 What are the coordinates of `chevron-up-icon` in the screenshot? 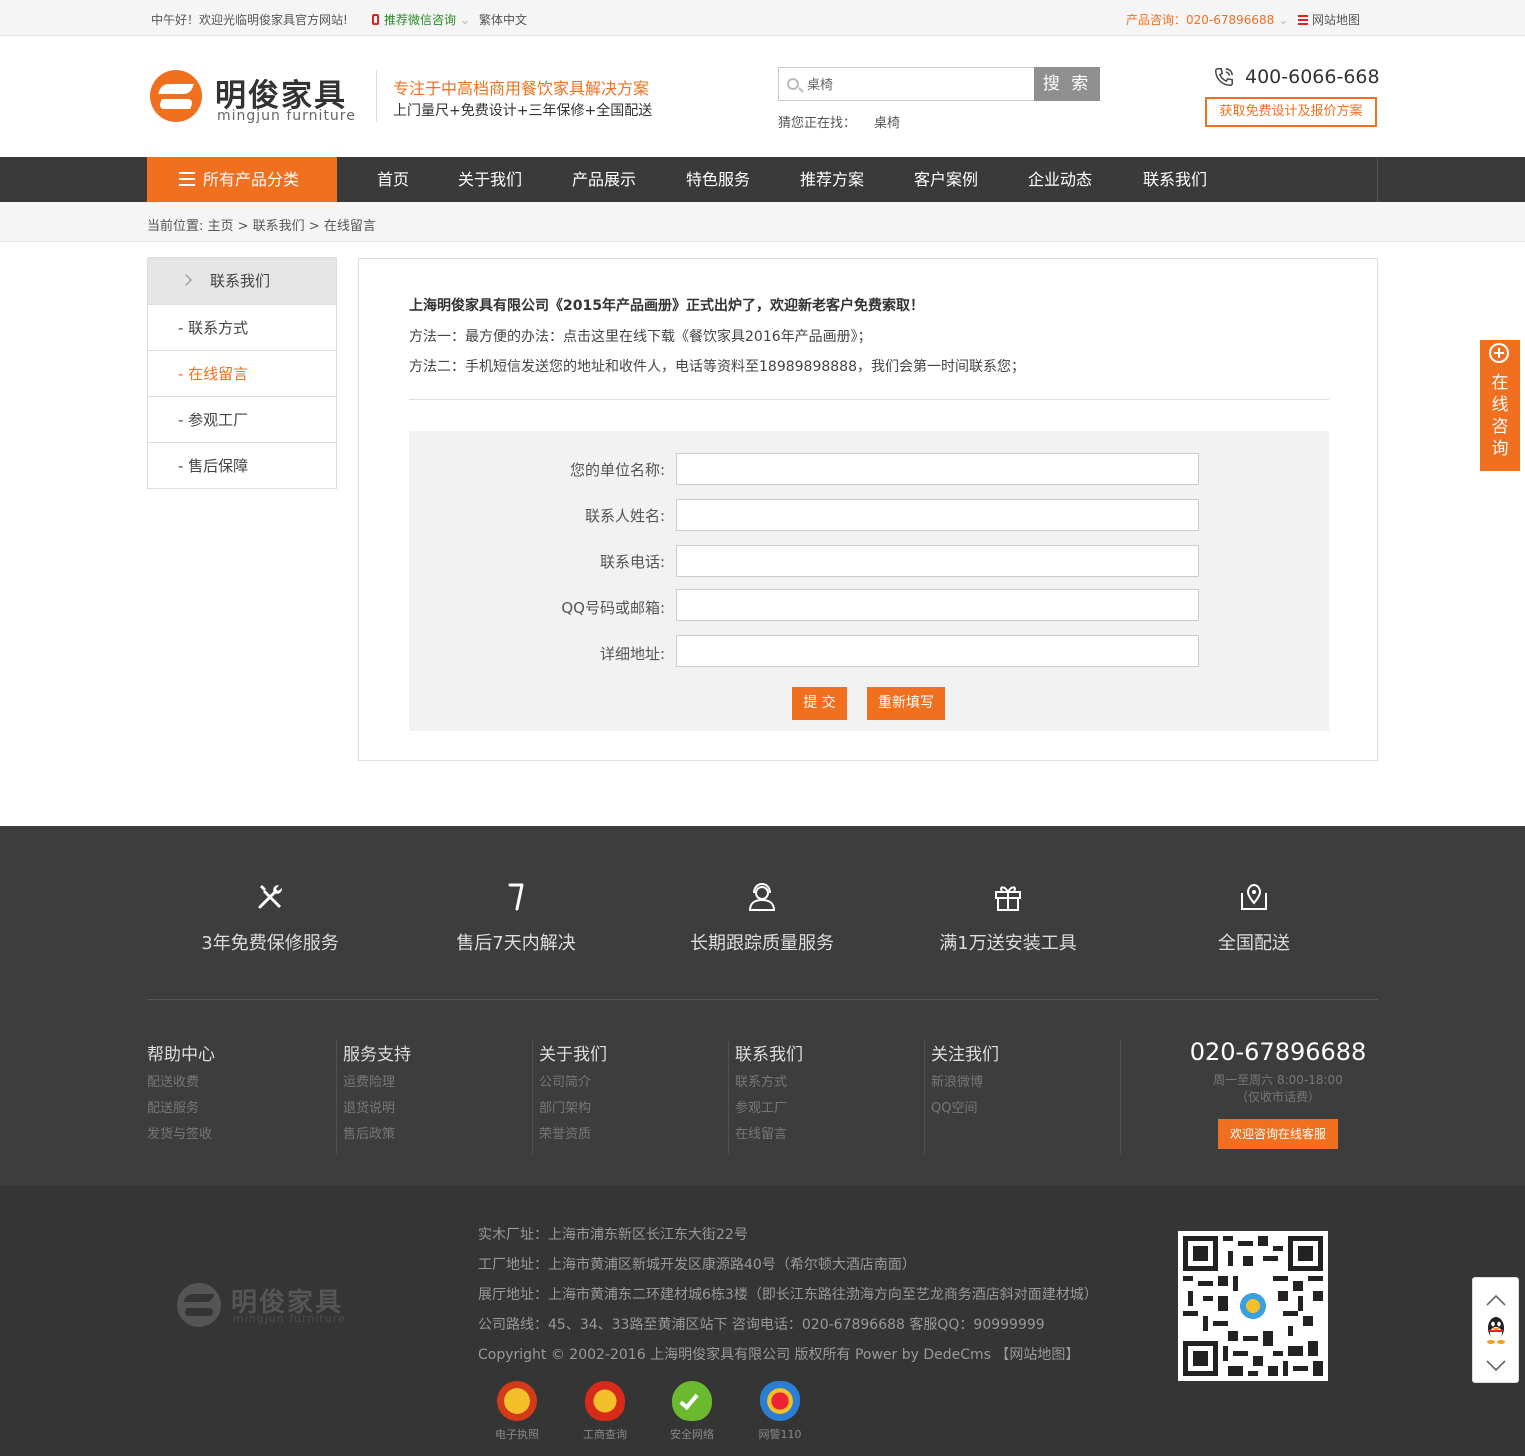 It's located at (1496, 1301).